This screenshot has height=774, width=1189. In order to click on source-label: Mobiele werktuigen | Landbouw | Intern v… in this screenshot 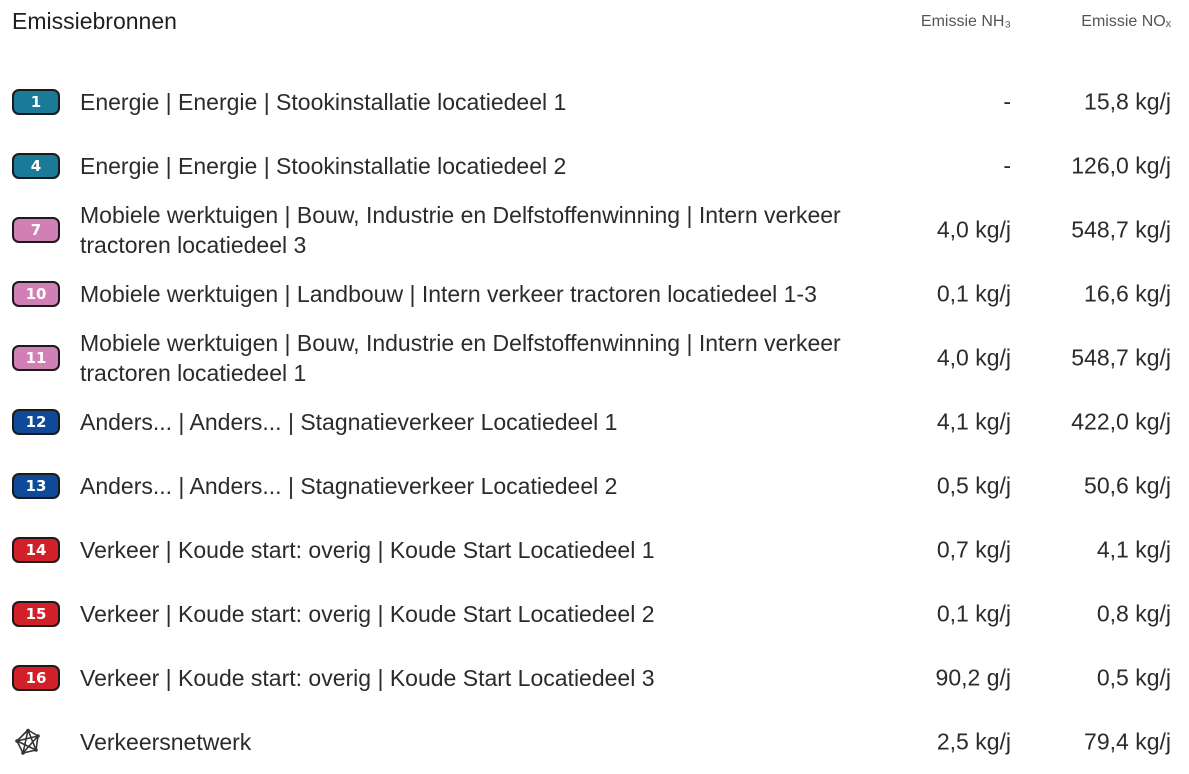, I will do `click(448, 294)`.